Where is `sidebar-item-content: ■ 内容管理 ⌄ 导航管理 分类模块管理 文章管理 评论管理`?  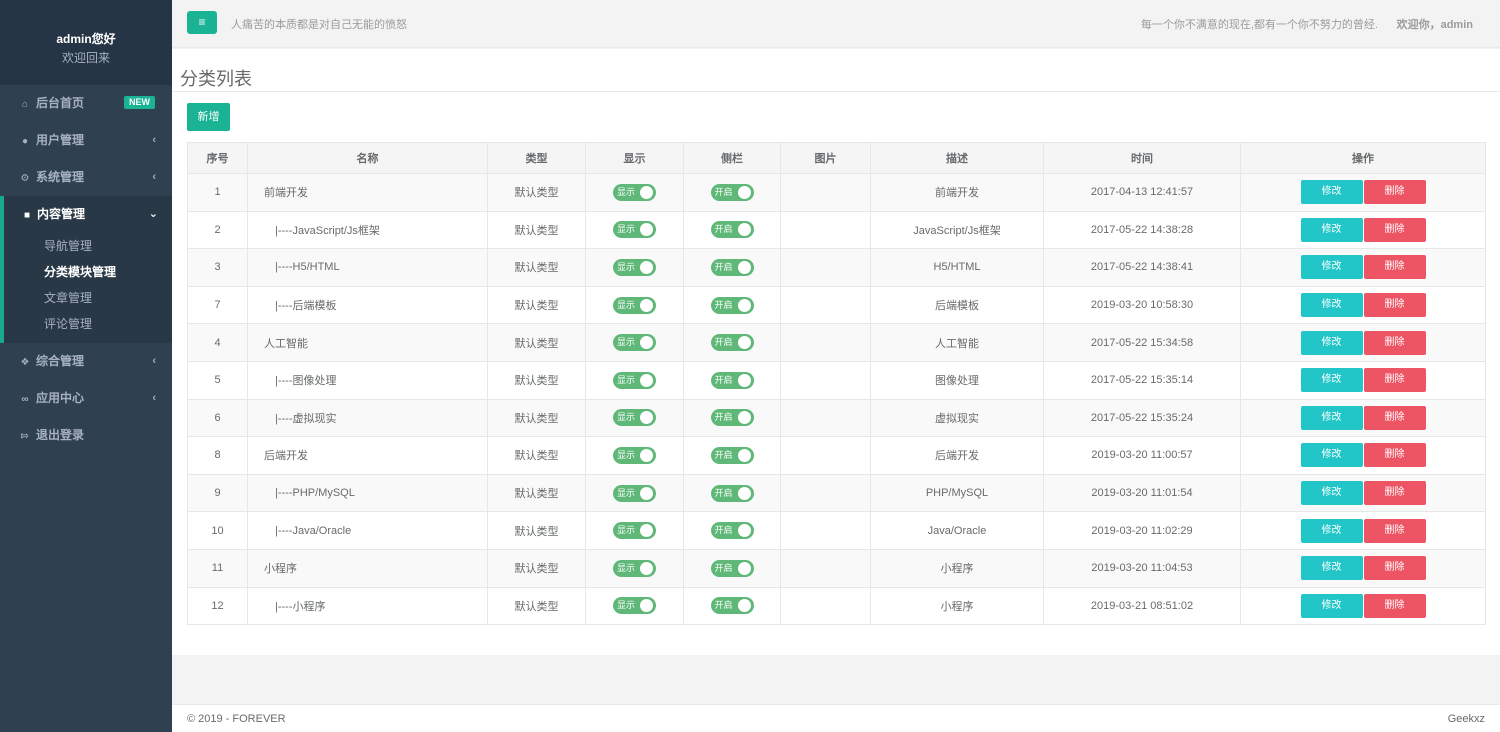 sidebar-item-content: ■ 内容管理 ⌄ 导航管理 分类模块管理 文章管理 评论管理 is located at coordinates (86, 269).